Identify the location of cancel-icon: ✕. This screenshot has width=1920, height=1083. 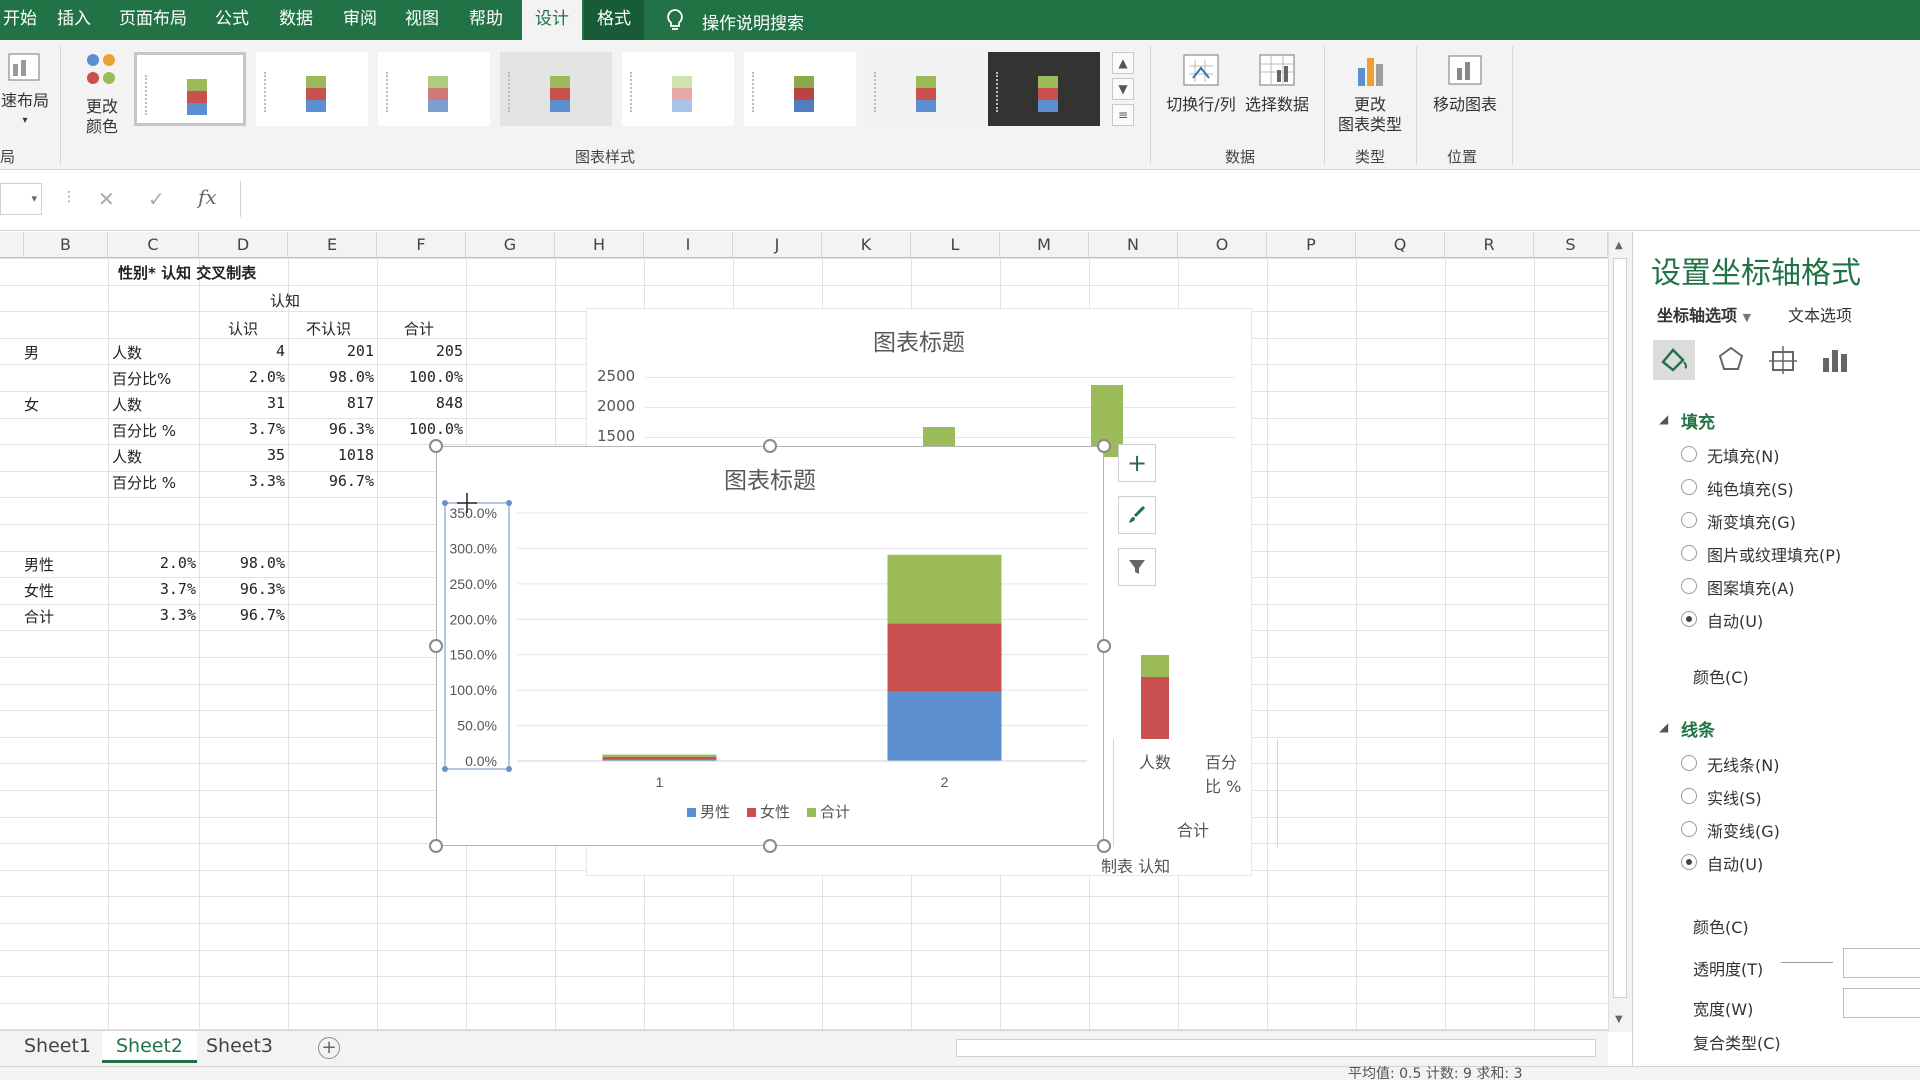
(106, 199).